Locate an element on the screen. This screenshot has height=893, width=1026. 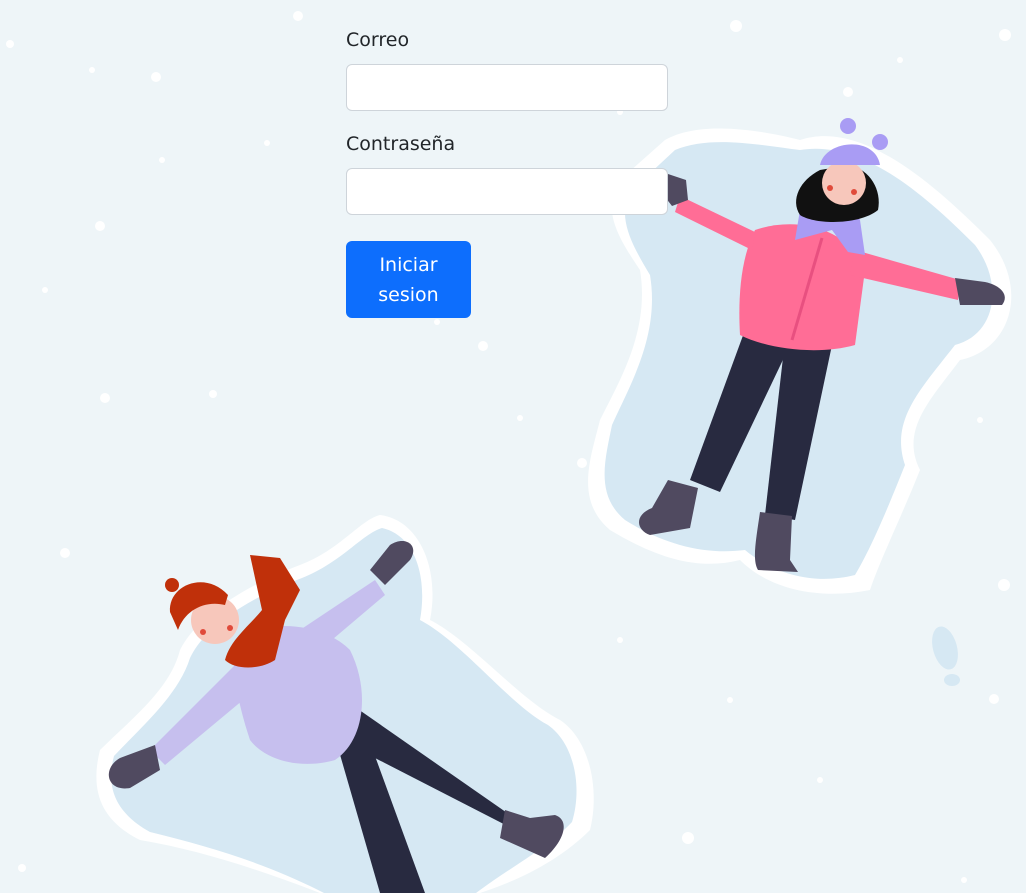
footprint-icon is located at coordinates (946, 656).